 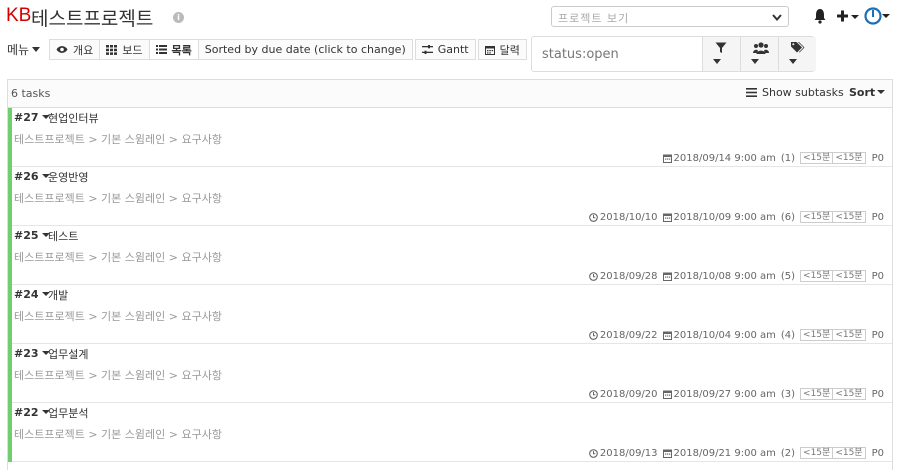 I want to click on task-days: (5), so click(x=788, y=276).